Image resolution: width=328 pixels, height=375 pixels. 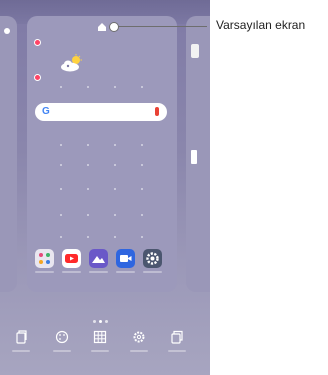 What do you see at coordinates (46, 111) in the screenshot?
I see `google-g-icon: G` at bounding box center [46, 111].